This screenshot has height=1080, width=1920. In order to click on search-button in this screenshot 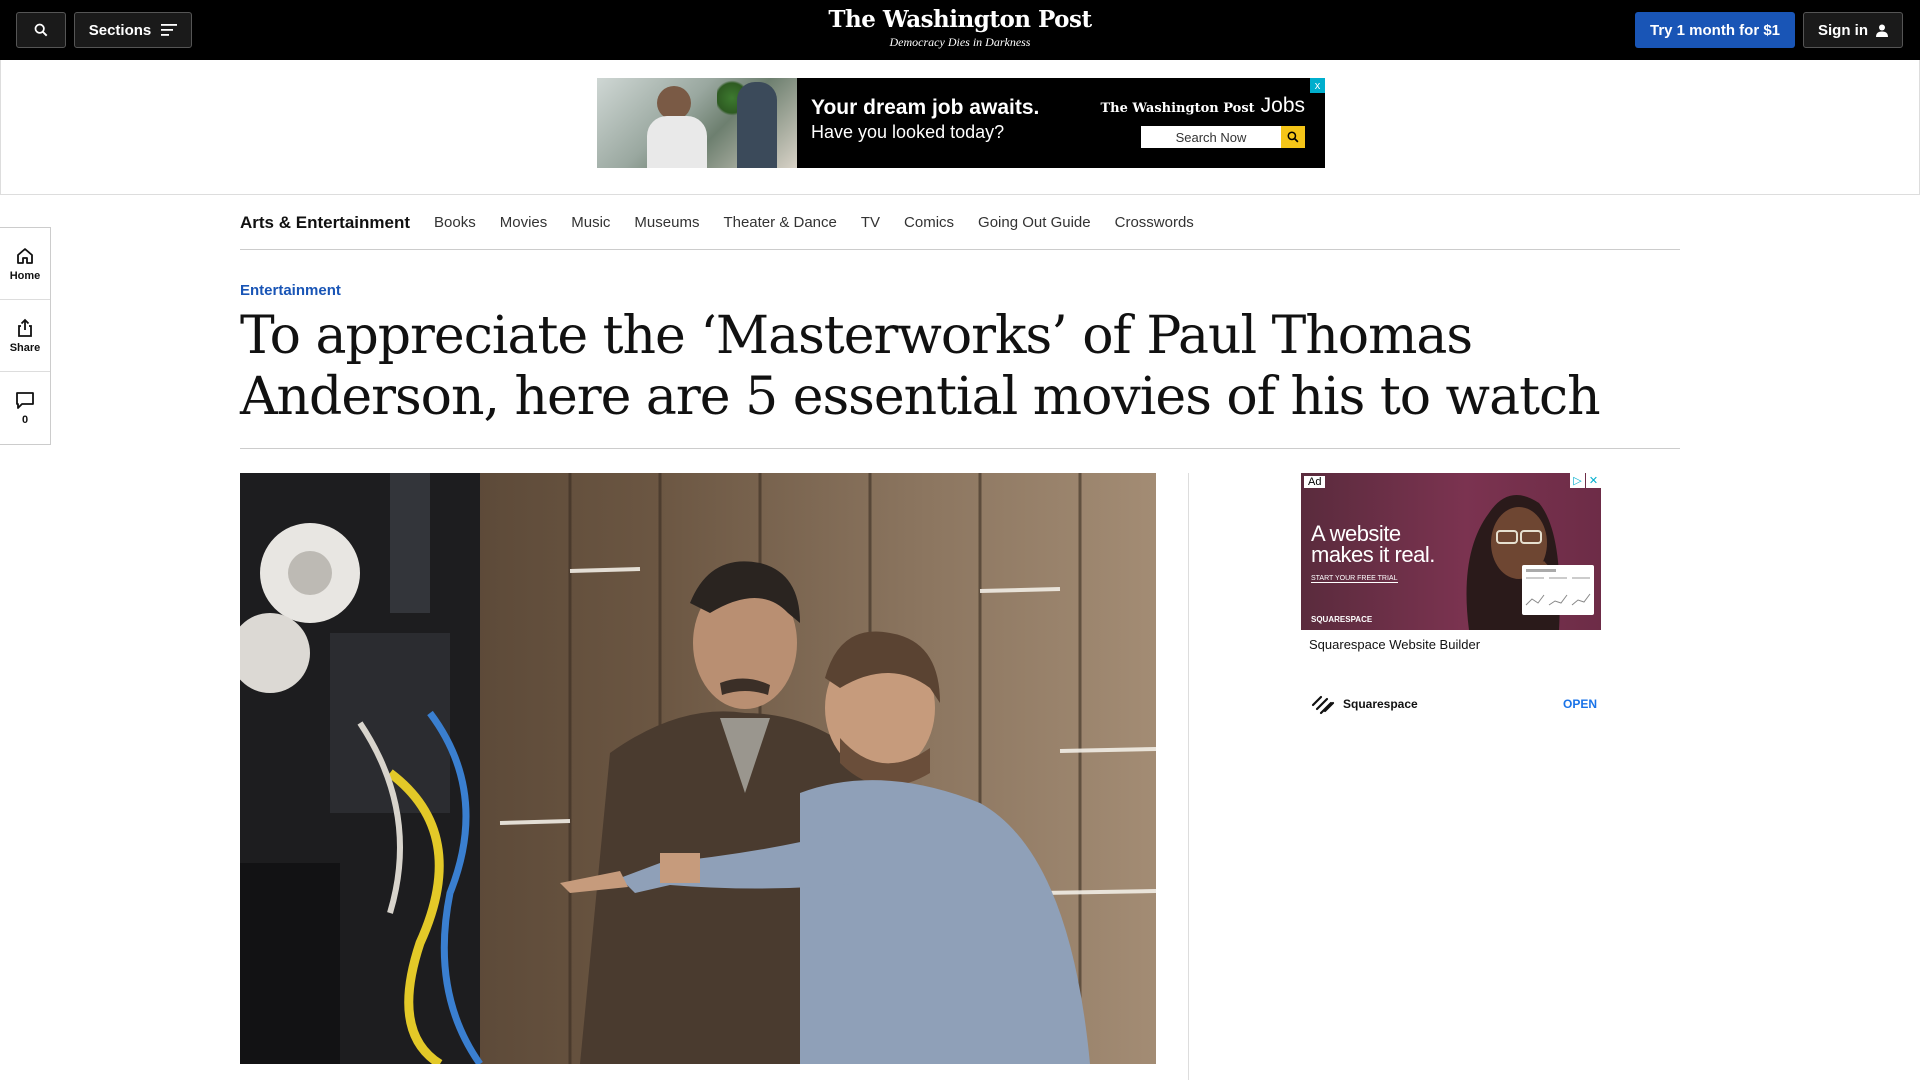, I will do `click(41, 30)`.